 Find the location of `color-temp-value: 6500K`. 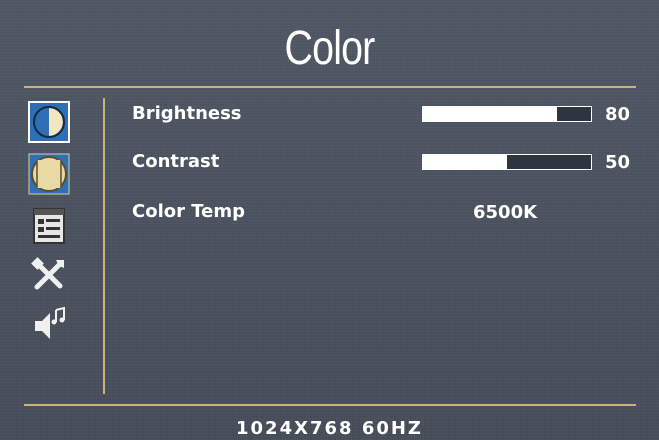

color-temp-value: 6500K is located at coordinates (505, 212).